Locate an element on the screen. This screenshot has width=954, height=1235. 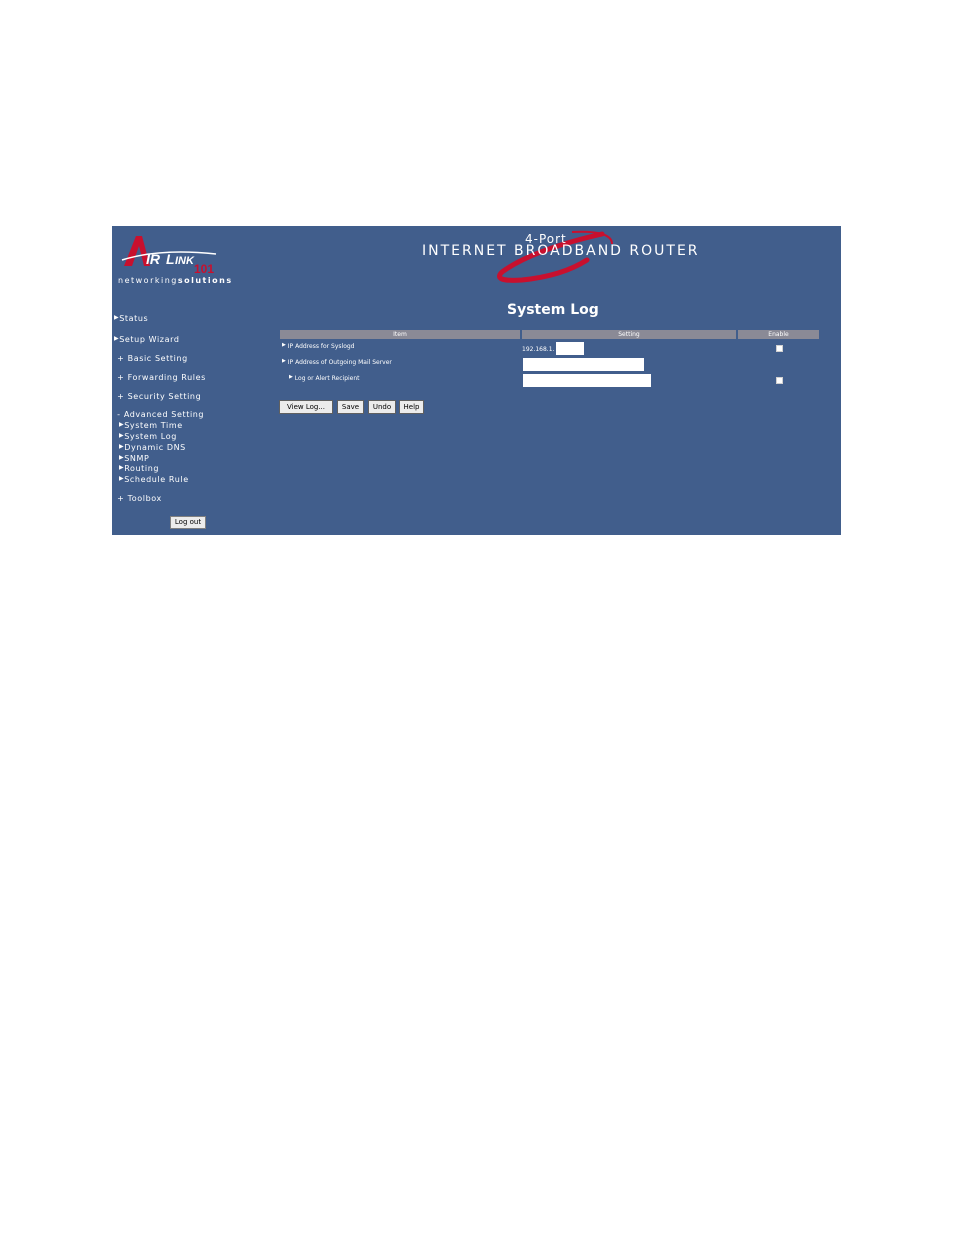
sidebar-item-toolbox: + Toolbox is located at coordinates (138, 498).